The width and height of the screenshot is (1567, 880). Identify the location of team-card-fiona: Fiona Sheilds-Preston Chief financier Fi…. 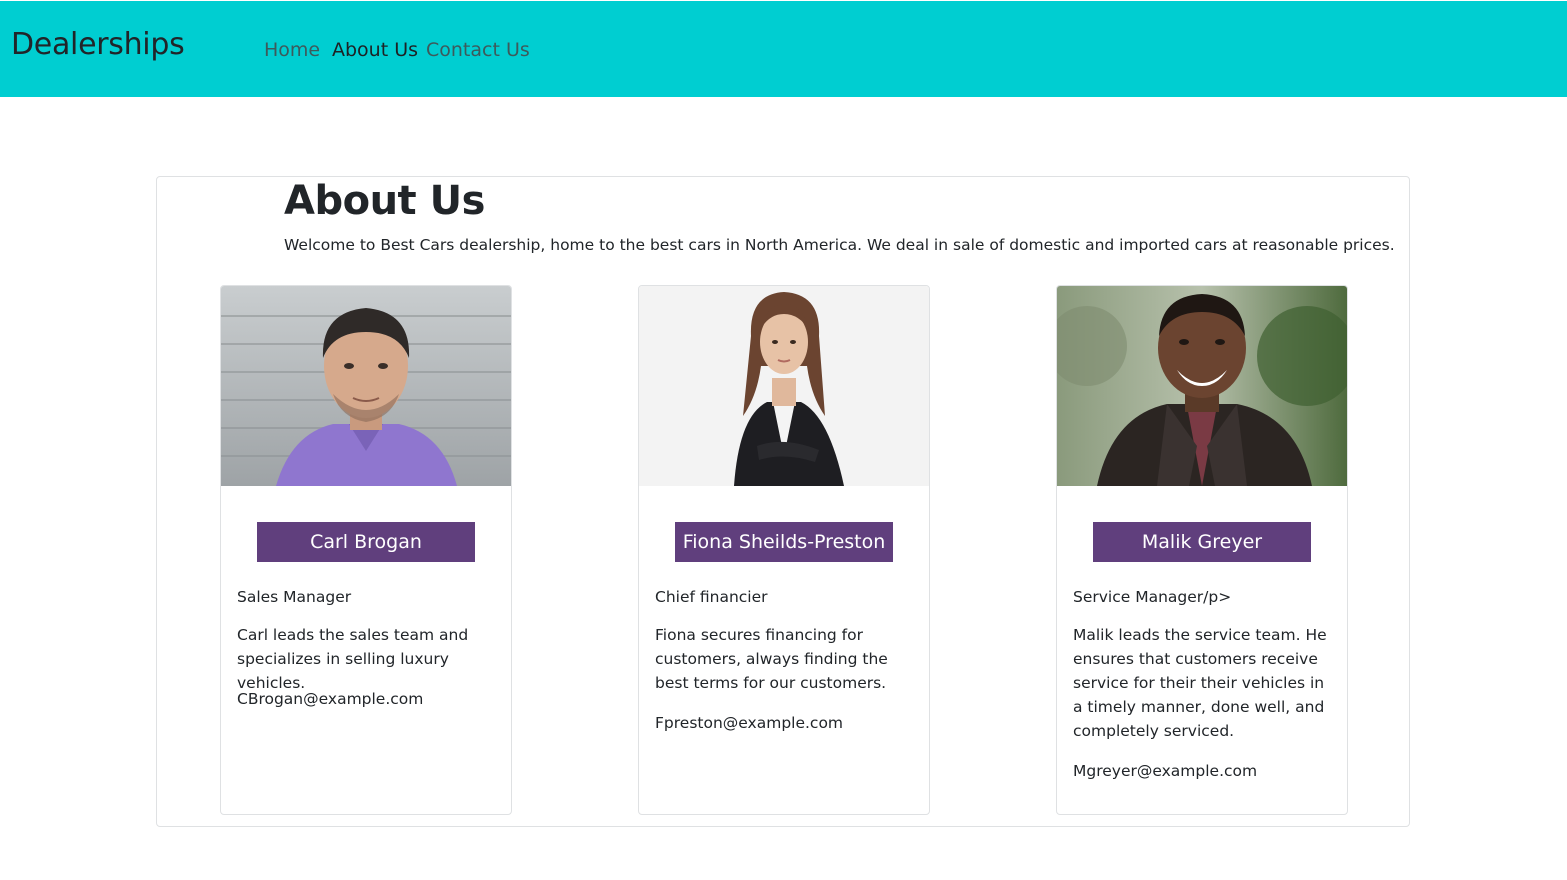
(784, 550).